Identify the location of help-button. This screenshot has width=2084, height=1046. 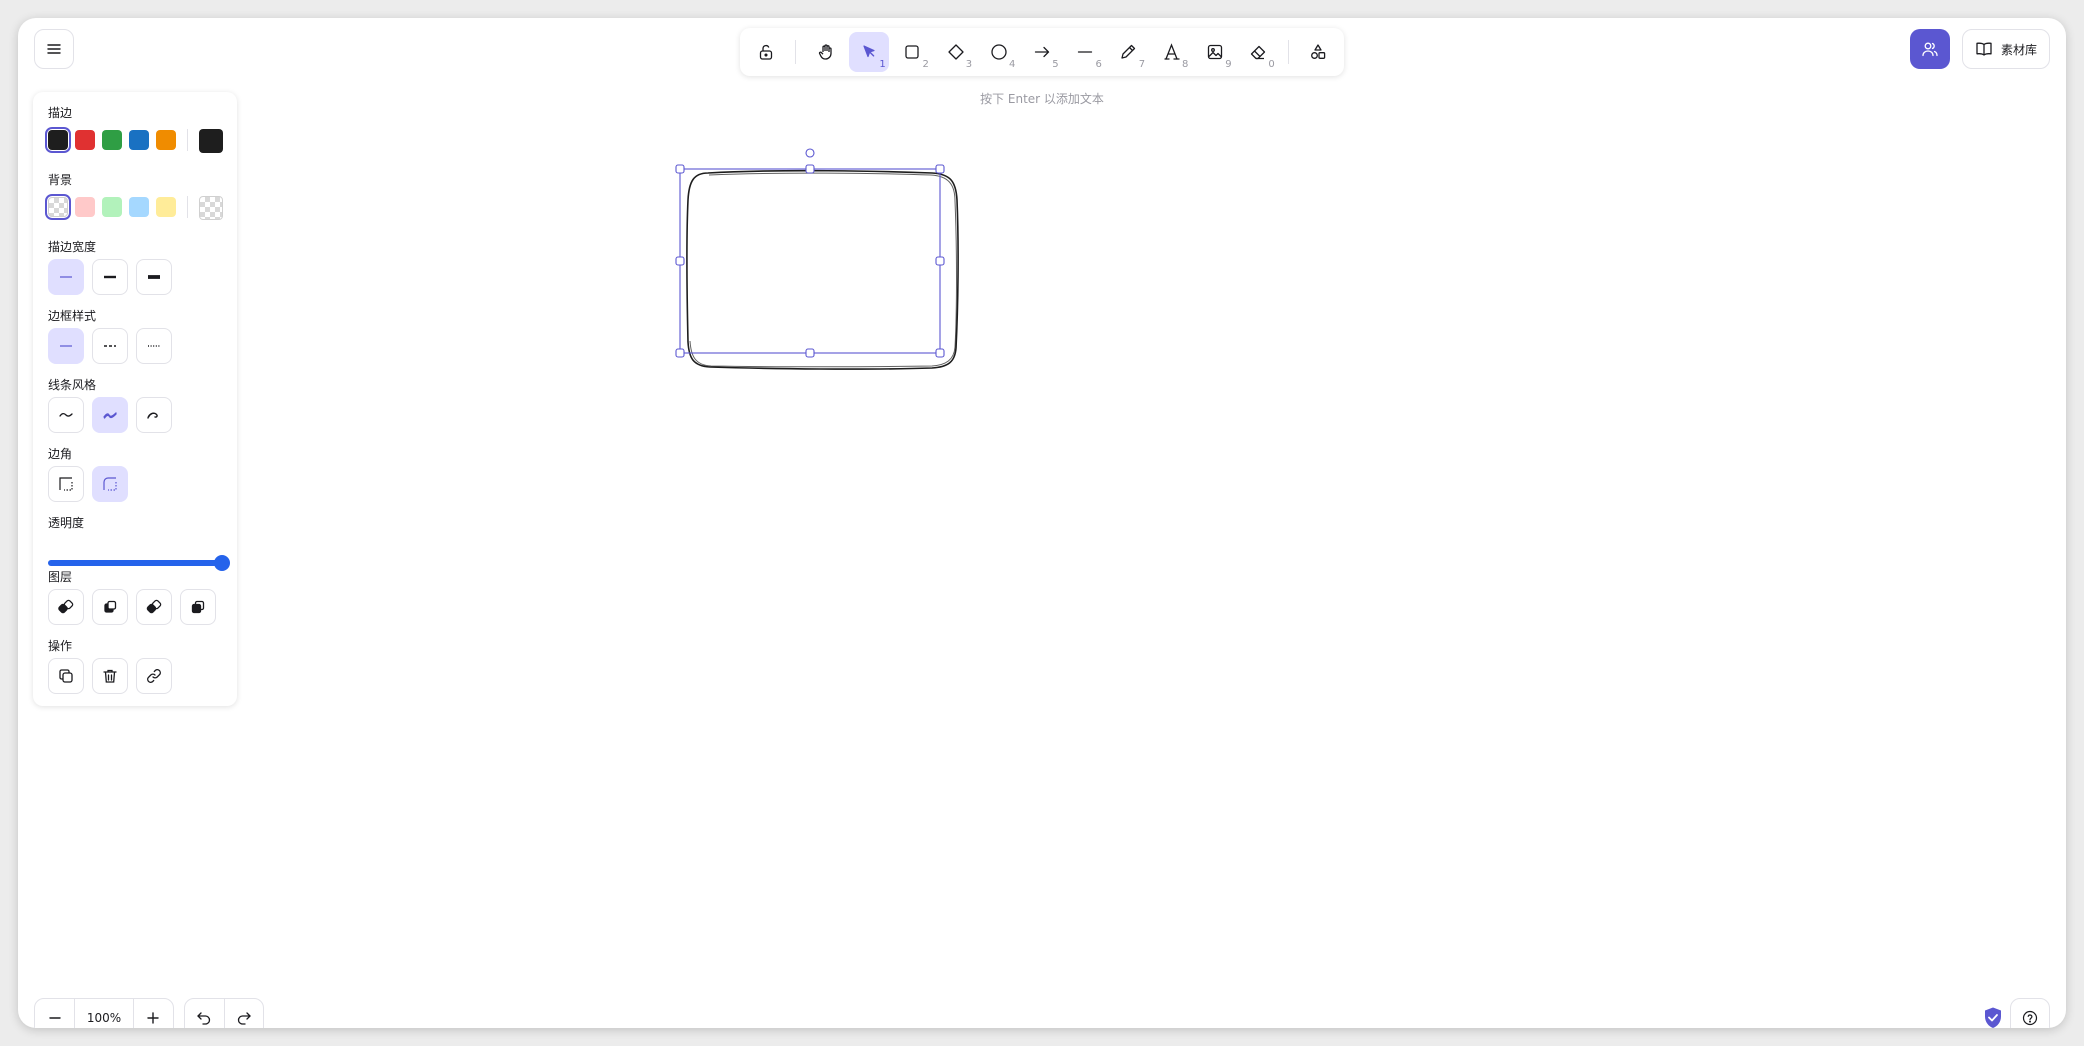
(2030, 1013).